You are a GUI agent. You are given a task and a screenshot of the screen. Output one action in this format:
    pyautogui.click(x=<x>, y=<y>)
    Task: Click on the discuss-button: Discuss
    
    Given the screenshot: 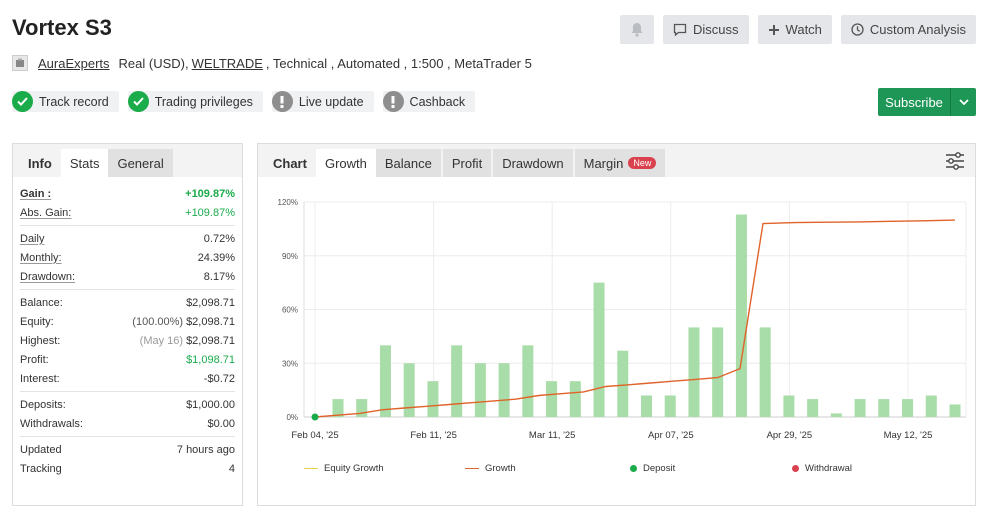 What is the action you would take?
    pyautogui.click(x=706, y=29)
    